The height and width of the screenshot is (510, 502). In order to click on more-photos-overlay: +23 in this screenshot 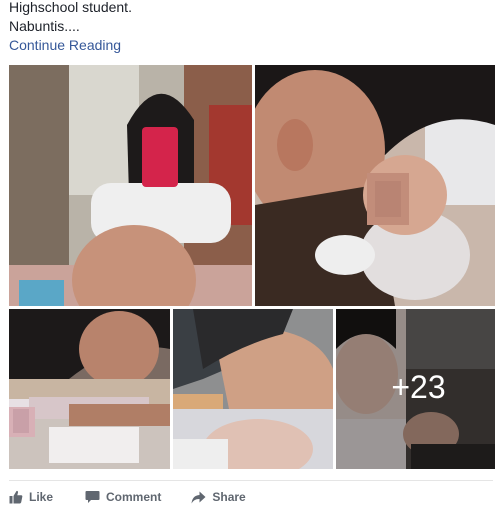, I will do `click(415, 389)`.